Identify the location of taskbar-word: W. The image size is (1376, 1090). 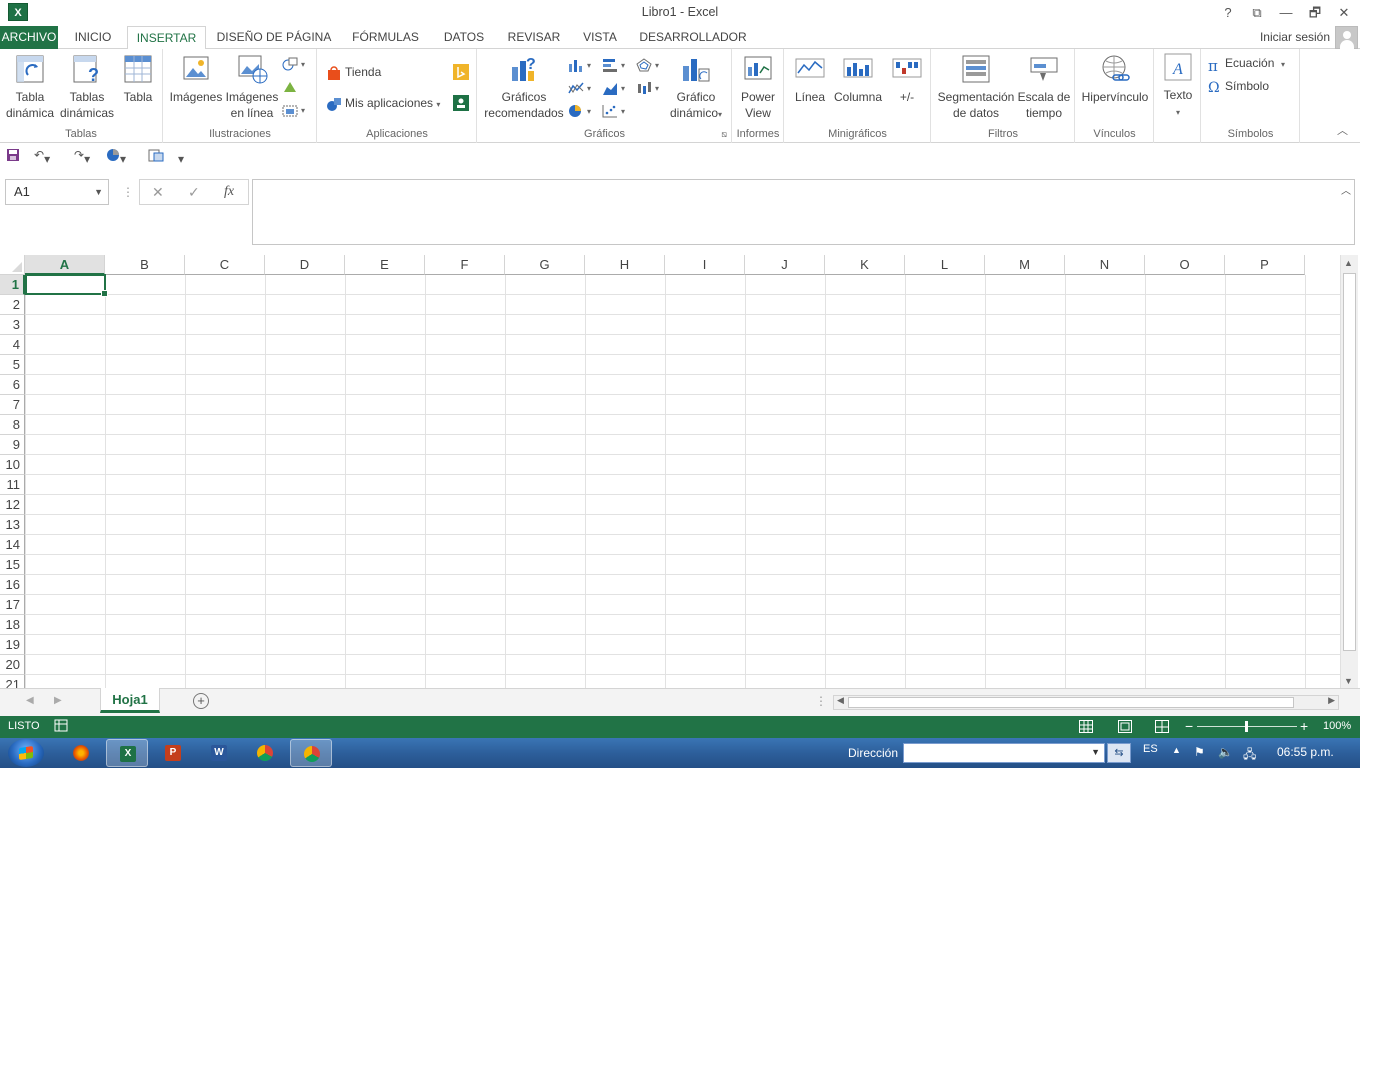
(219, 753).